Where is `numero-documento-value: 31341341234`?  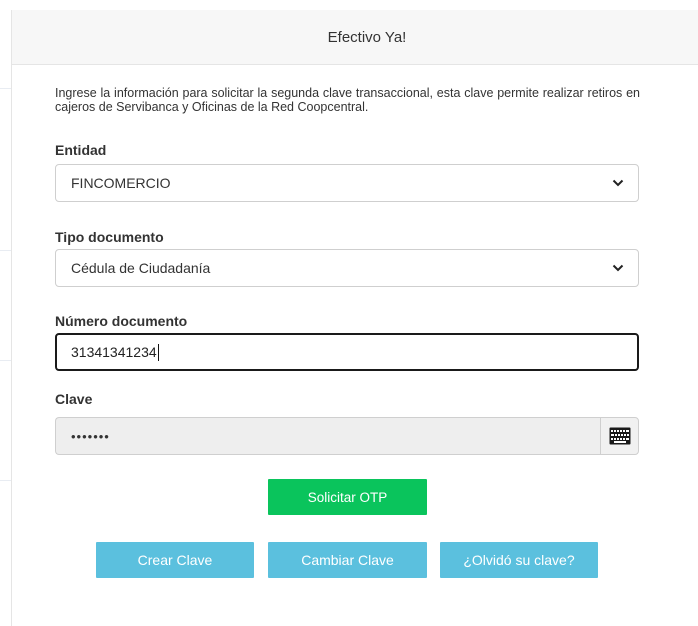
numero-documento-value: 31341341234 is located at coordinates (114, 352).